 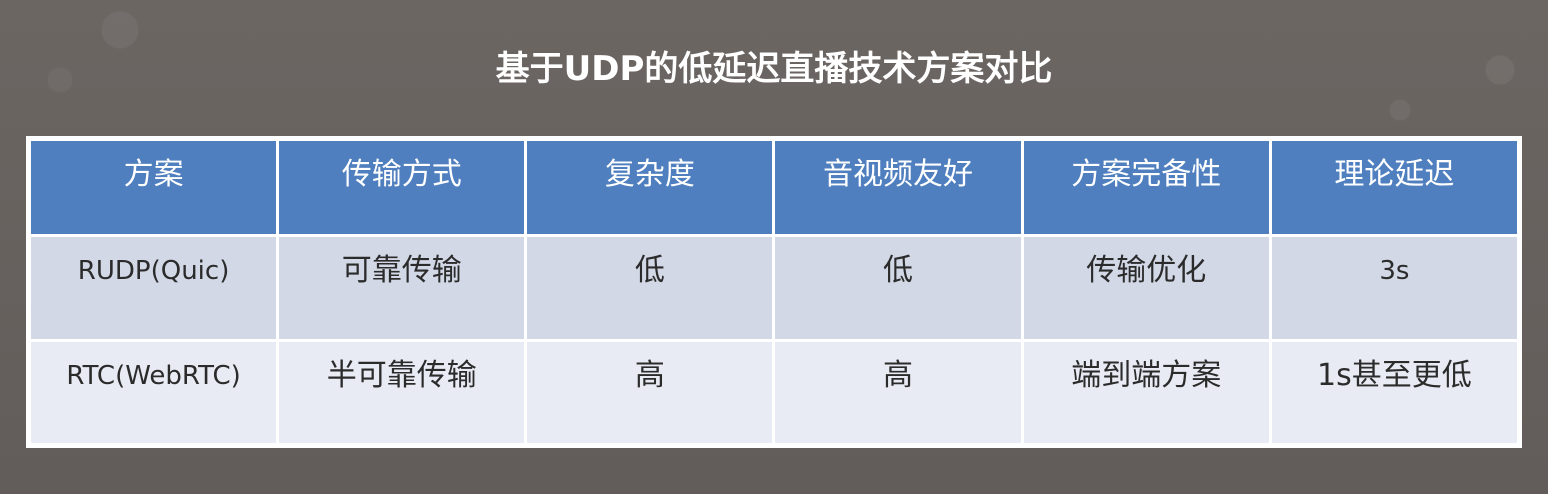 I want to click on cell-completeness: 传输优化, so click(x=1146, y=288).